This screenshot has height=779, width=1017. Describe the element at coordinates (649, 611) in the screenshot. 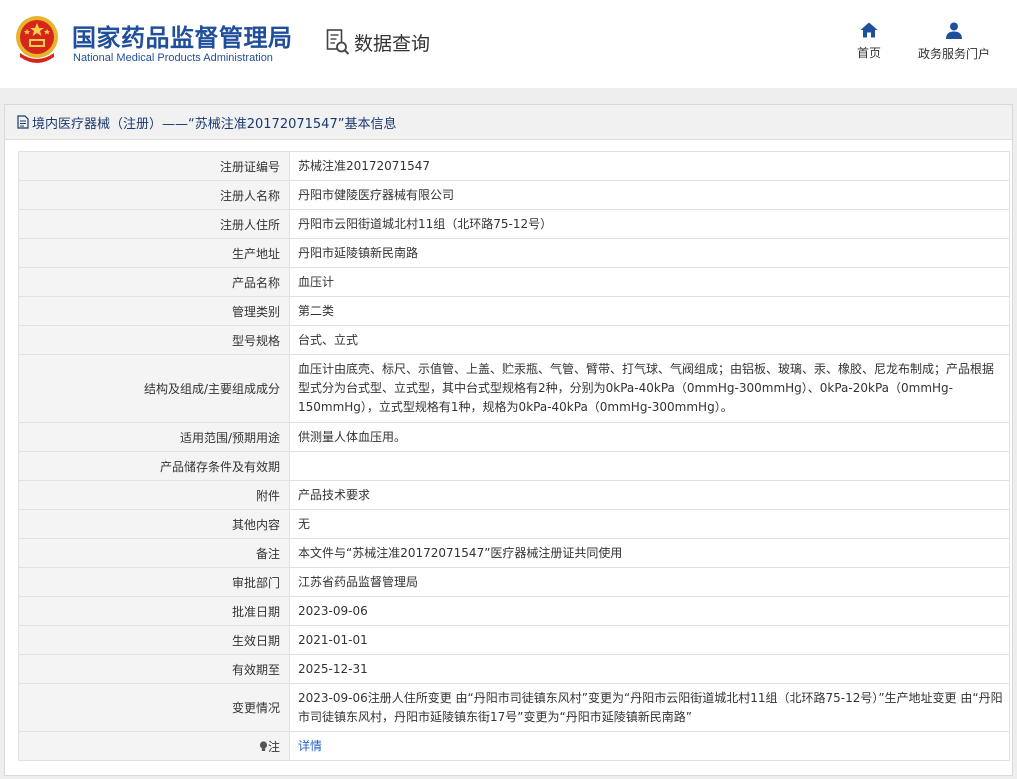

I see `row-value: 2023-09-06` at that location.